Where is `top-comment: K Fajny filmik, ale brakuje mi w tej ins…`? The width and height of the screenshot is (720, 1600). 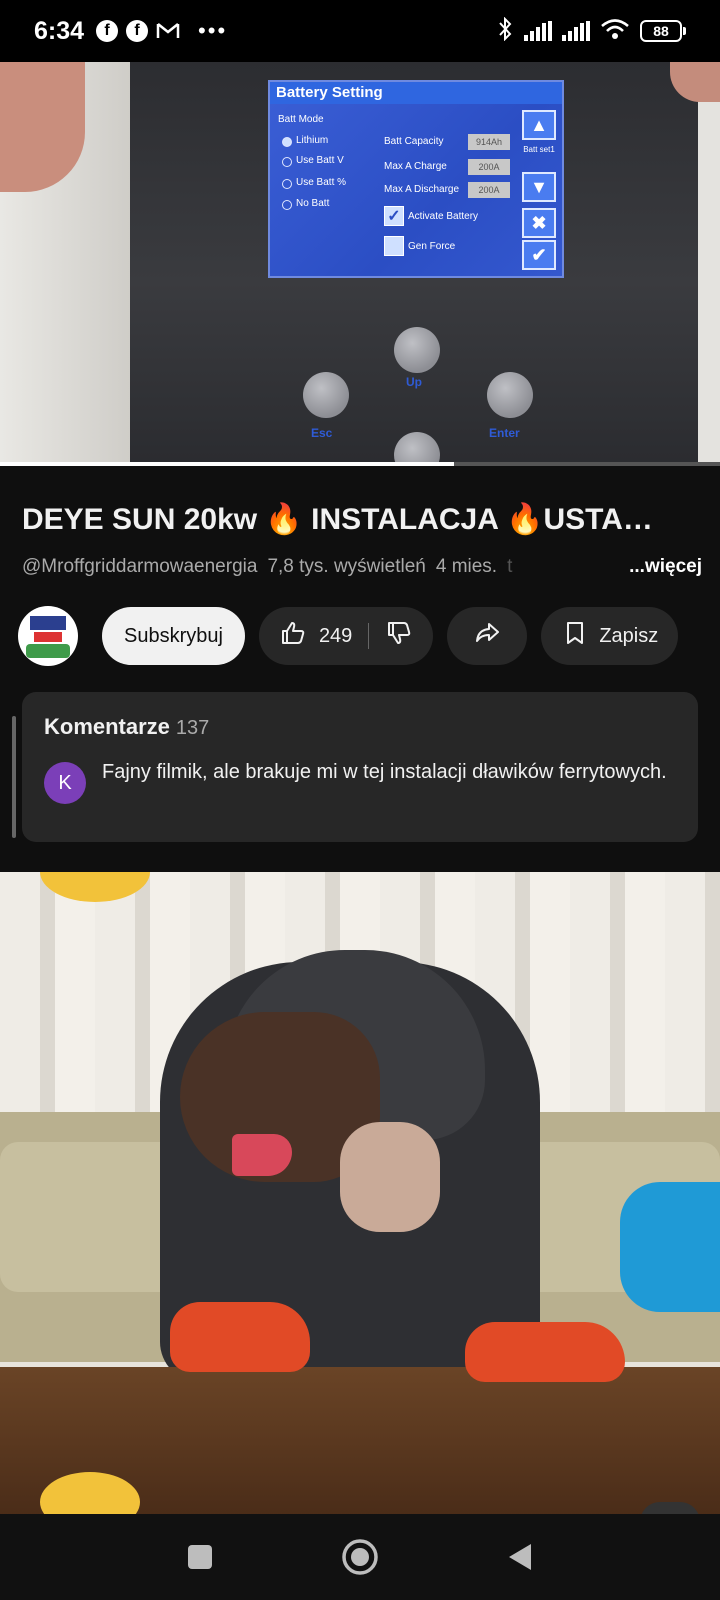 top-comment: K Fajny filmik, ale brakuje mi w tej ins… is located at coordinates (360, 780).